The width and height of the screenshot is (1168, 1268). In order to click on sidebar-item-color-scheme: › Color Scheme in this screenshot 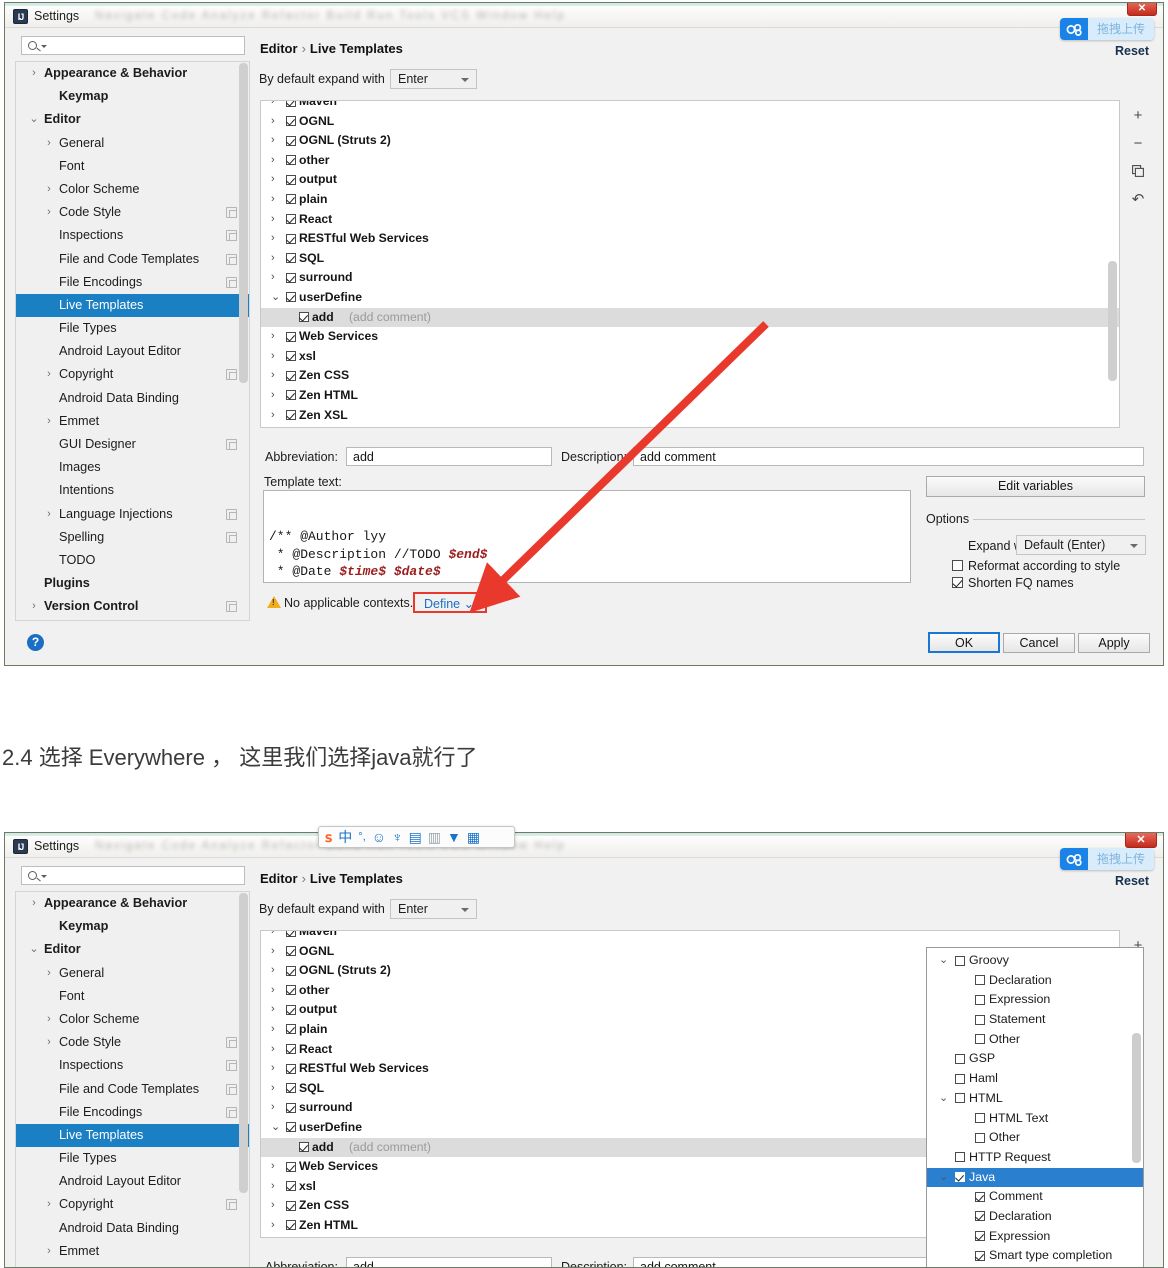, I will do `click(132, 189)`.